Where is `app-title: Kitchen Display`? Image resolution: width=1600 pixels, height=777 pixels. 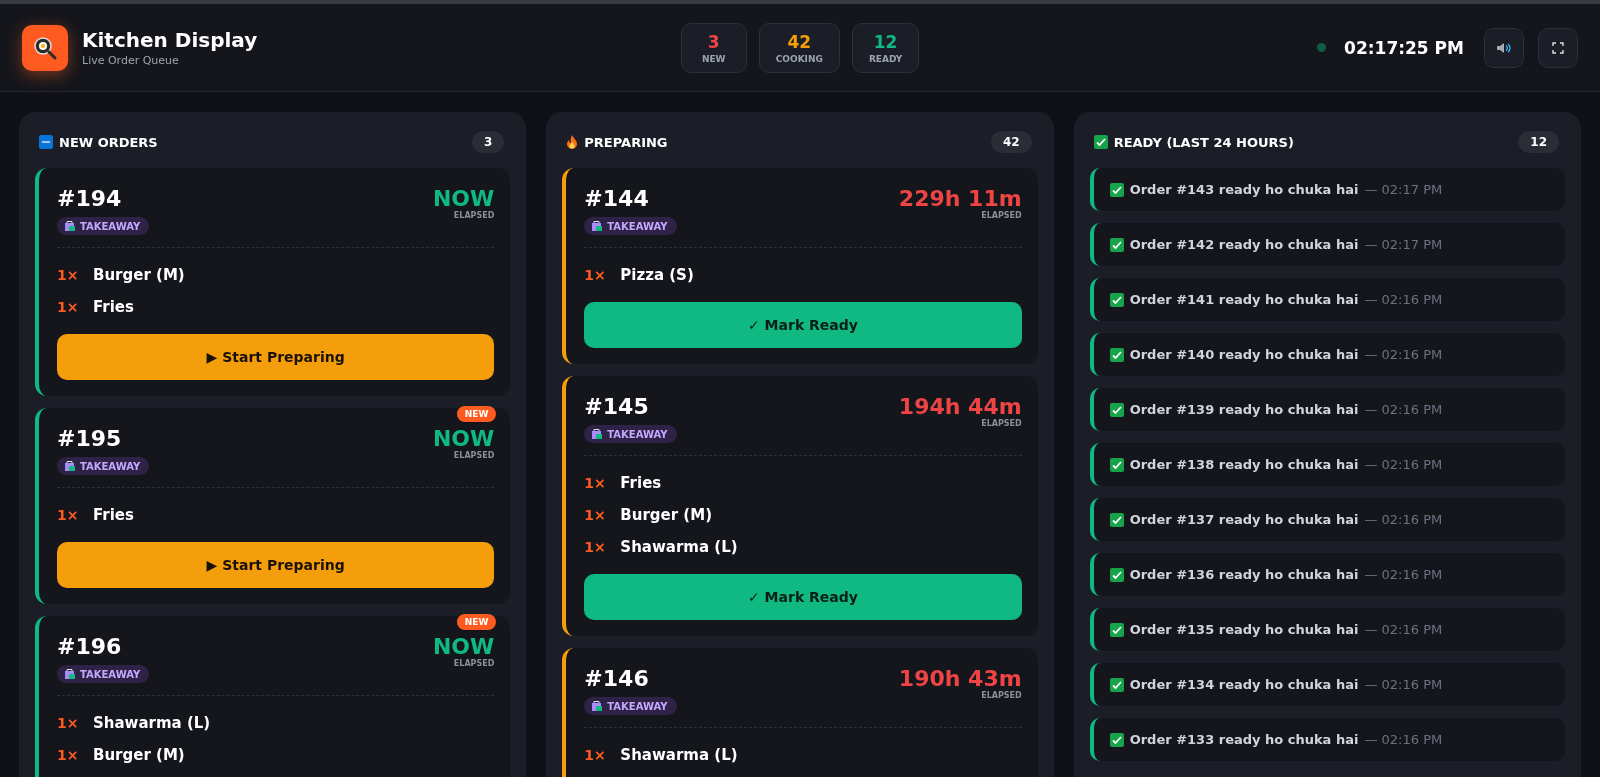 app-title: Kitchen Display is located at coordinates (170, 40).